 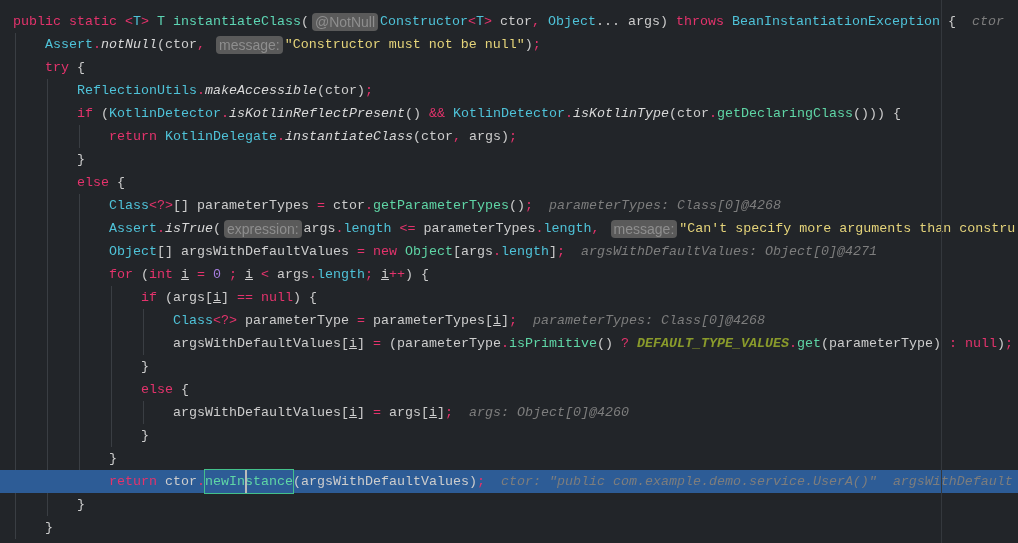 I want to click on keyword: try, so click(x=57, y=68).